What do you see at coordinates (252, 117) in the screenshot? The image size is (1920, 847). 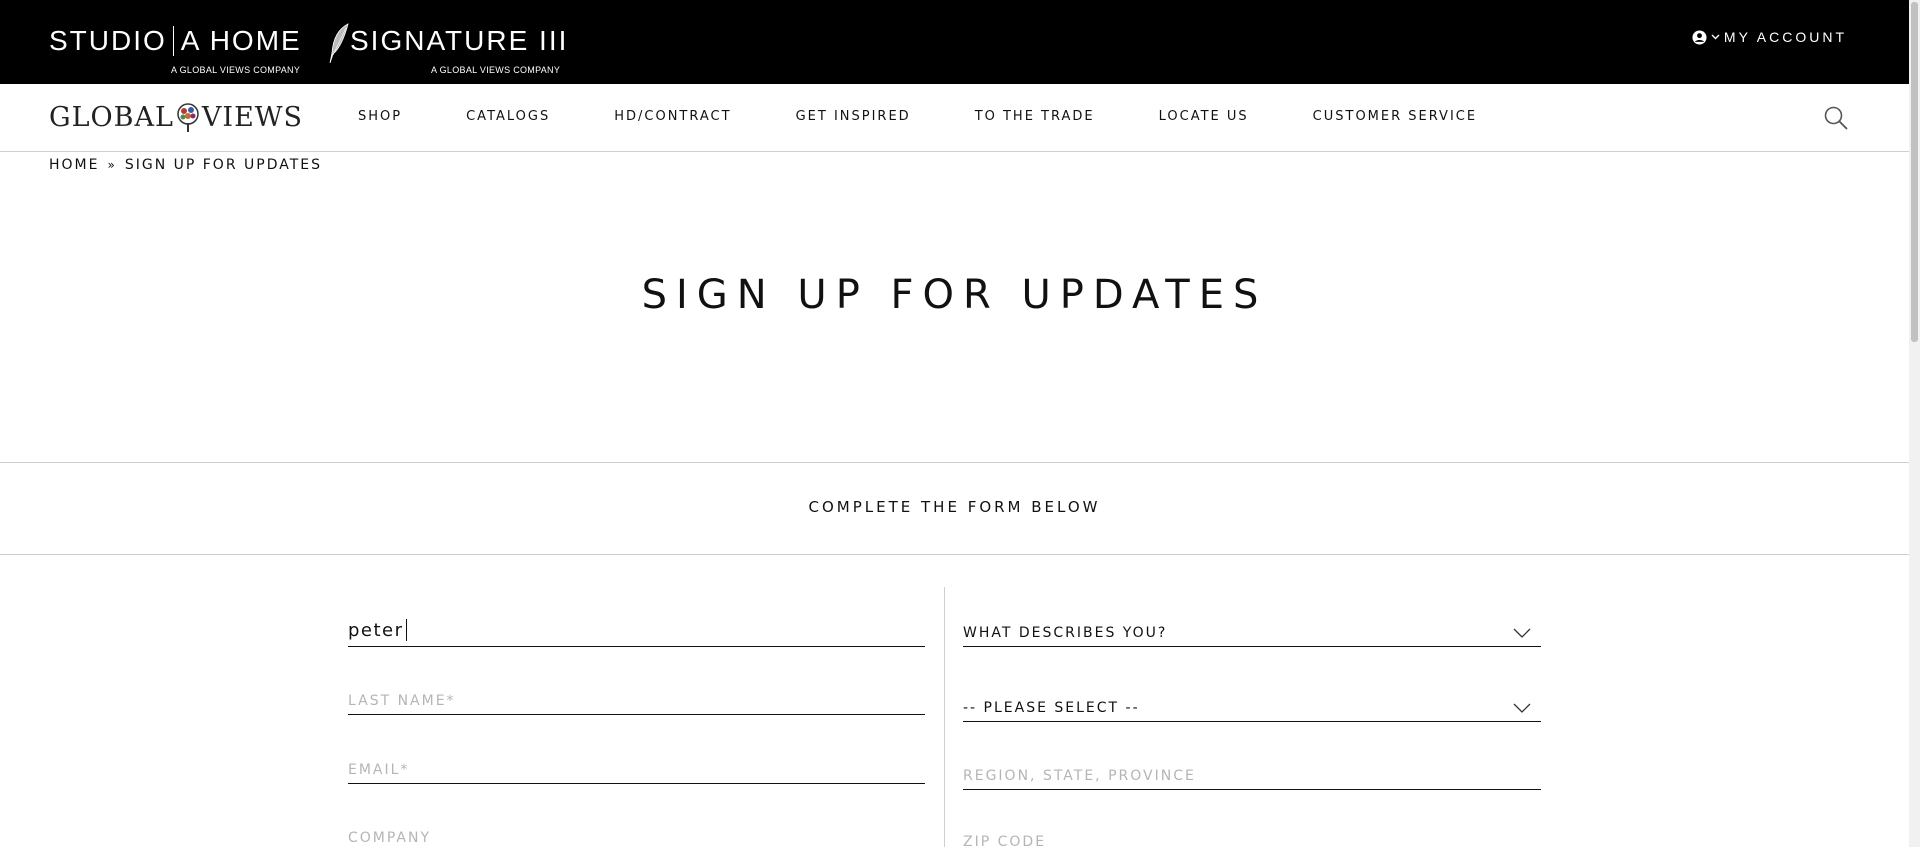 I see `logo-text-views: VIEWS` at bounding box center [252, 117].